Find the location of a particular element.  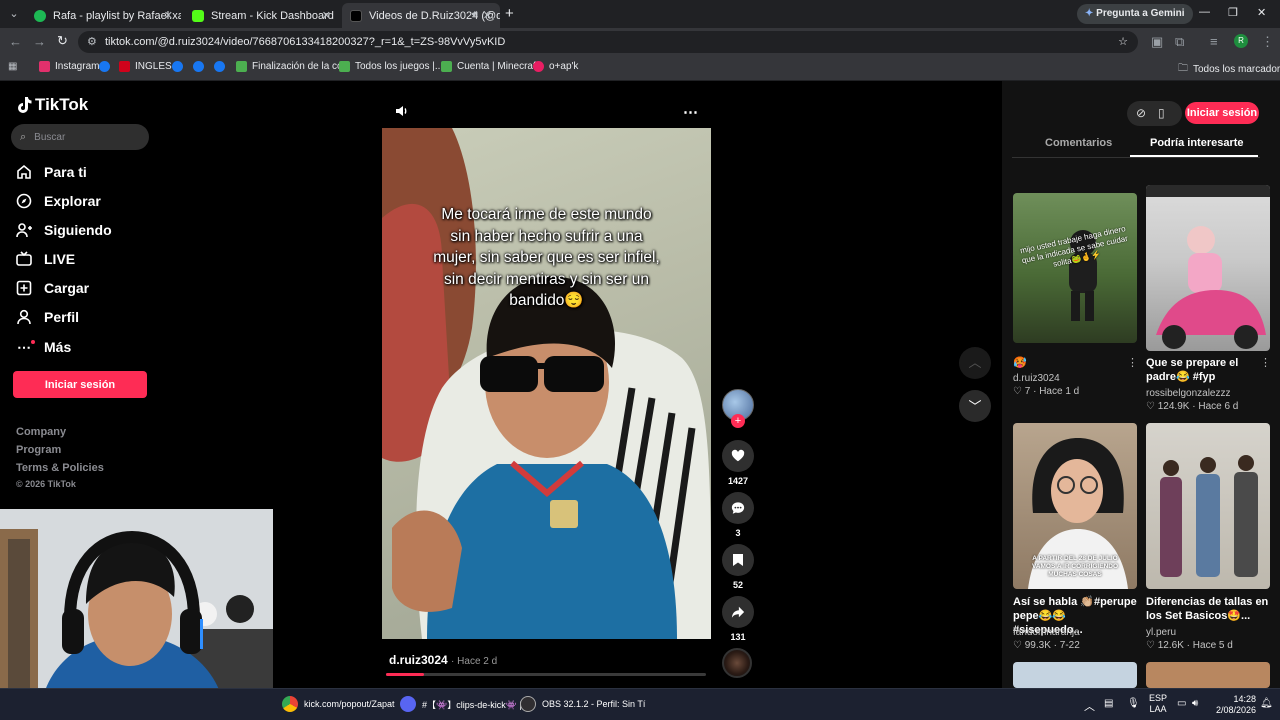

nav-siguiendo: Siguiendo is located at coordinates (64, 230).